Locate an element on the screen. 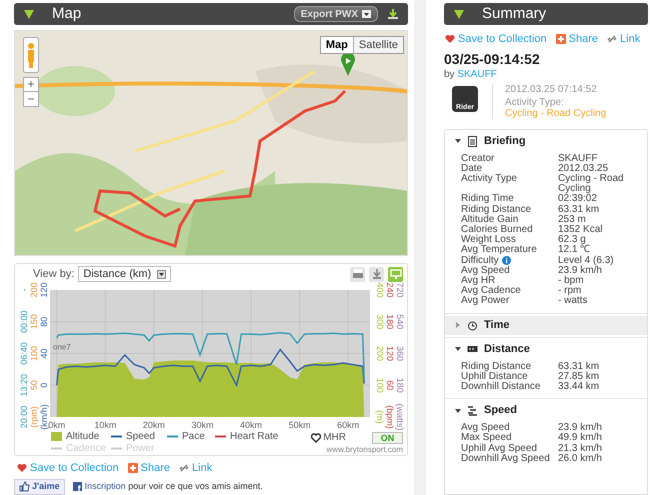  monitor-button is located at coordinates (395, 274).